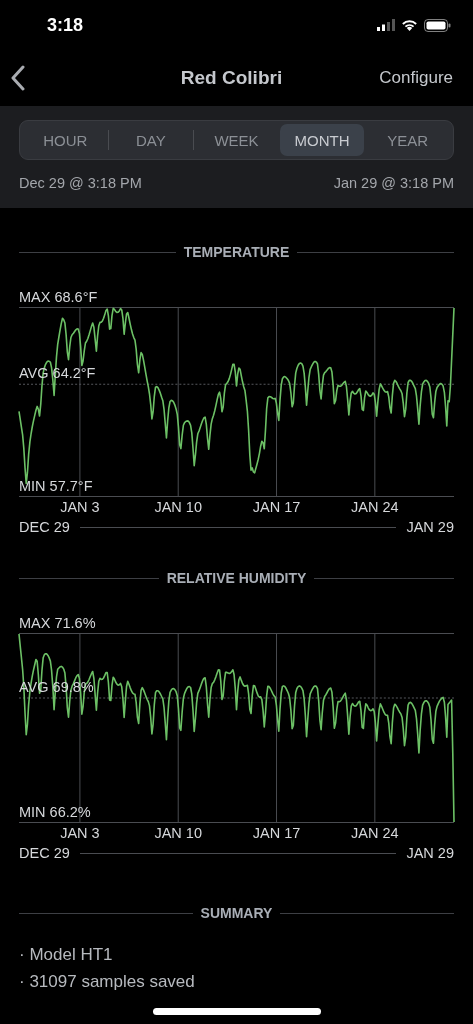  What do you see at coordinates (386, 25) in the screenshot?
I see `signal-icon` at bounding box center [386, 25].